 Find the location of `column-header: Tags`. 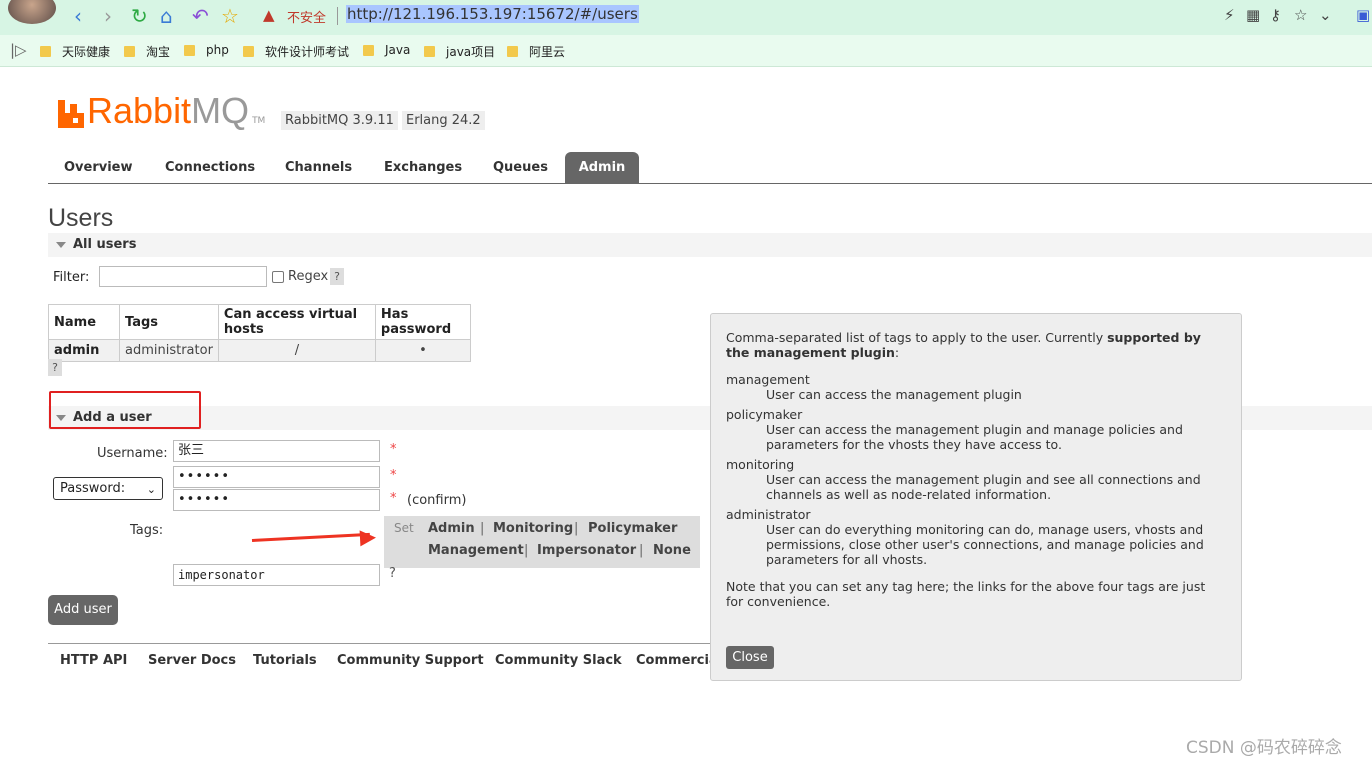

column-header: Tags is located at coordinates (169, 322).